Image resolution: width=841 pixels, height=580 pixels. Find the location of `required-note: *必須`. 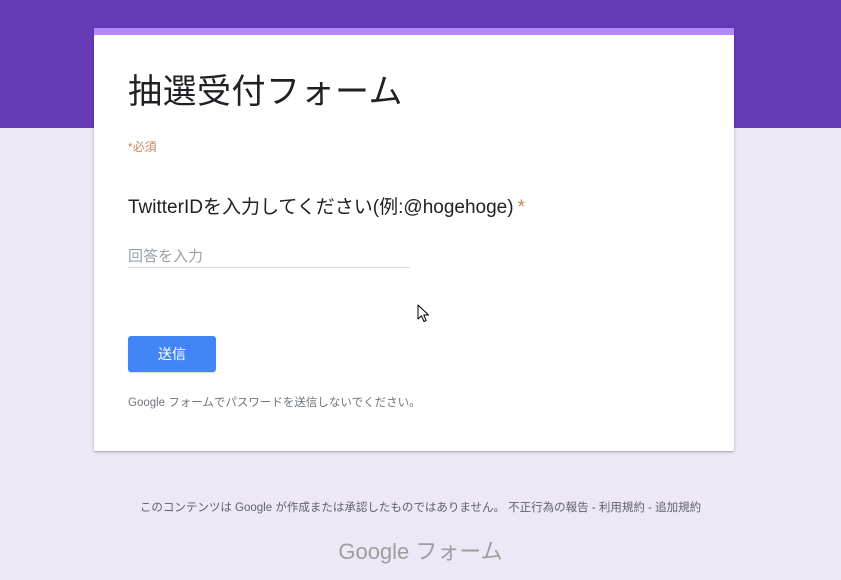

required-note: *必須 is located at coordinates (142, 147).